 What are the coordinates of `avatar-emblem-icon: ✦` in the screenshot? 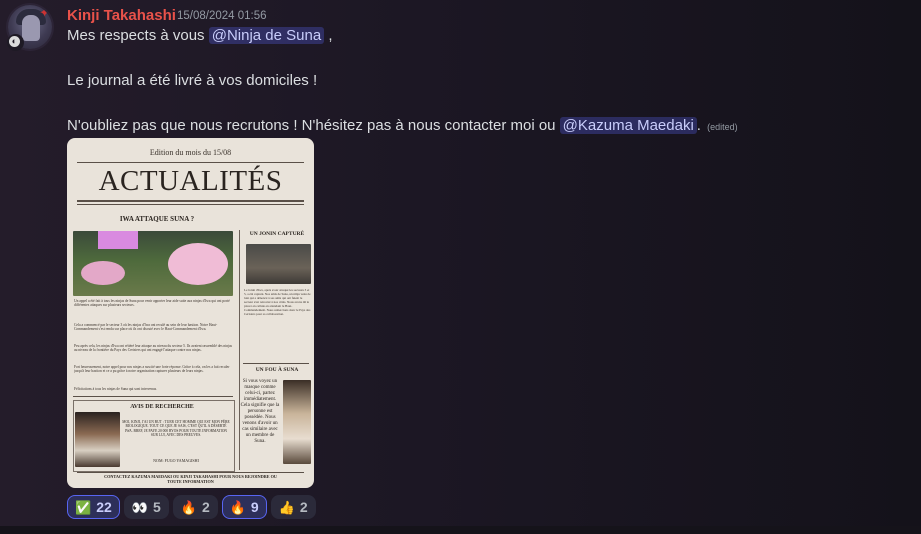 It's located at (44, 12).